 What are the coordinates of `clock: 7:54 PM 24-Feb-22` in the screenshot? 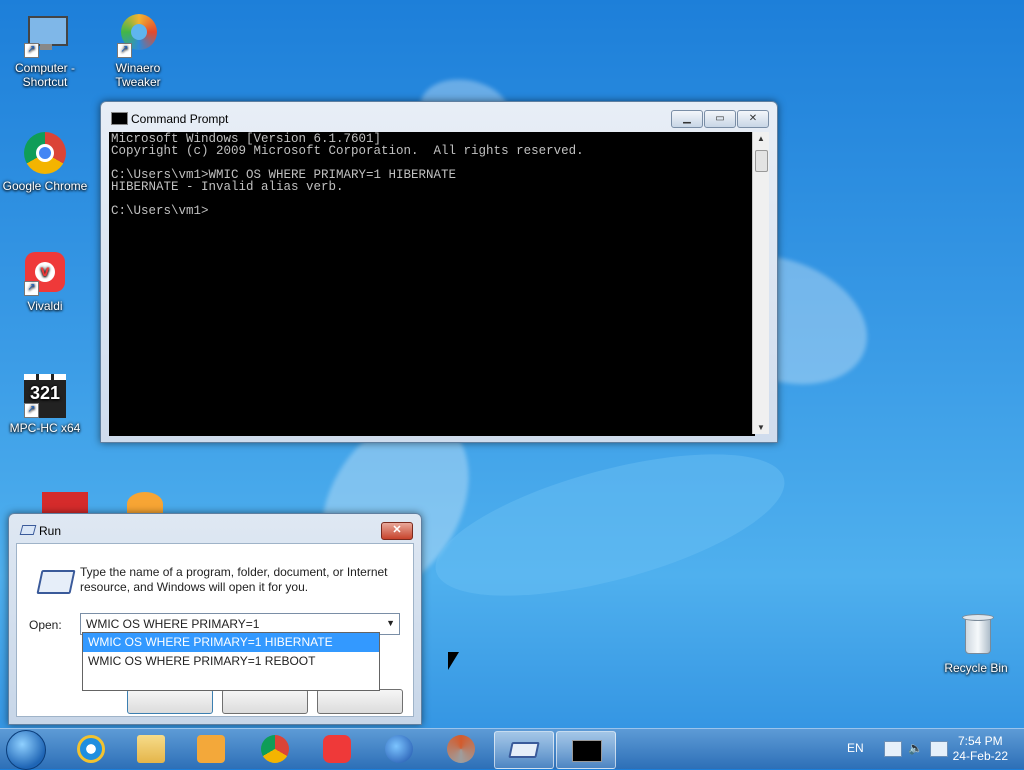 It's located at (980, 749).